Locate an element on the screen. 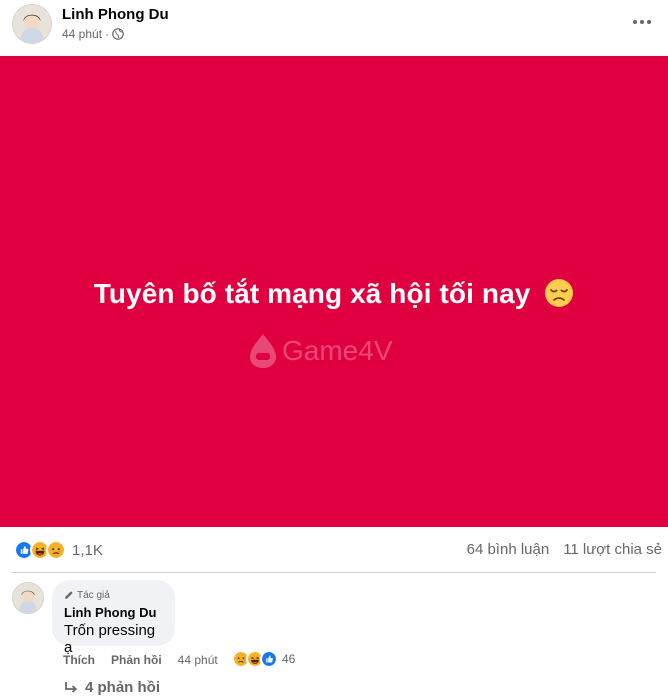  watermark: Game4V is located at coordinates (320, 351).